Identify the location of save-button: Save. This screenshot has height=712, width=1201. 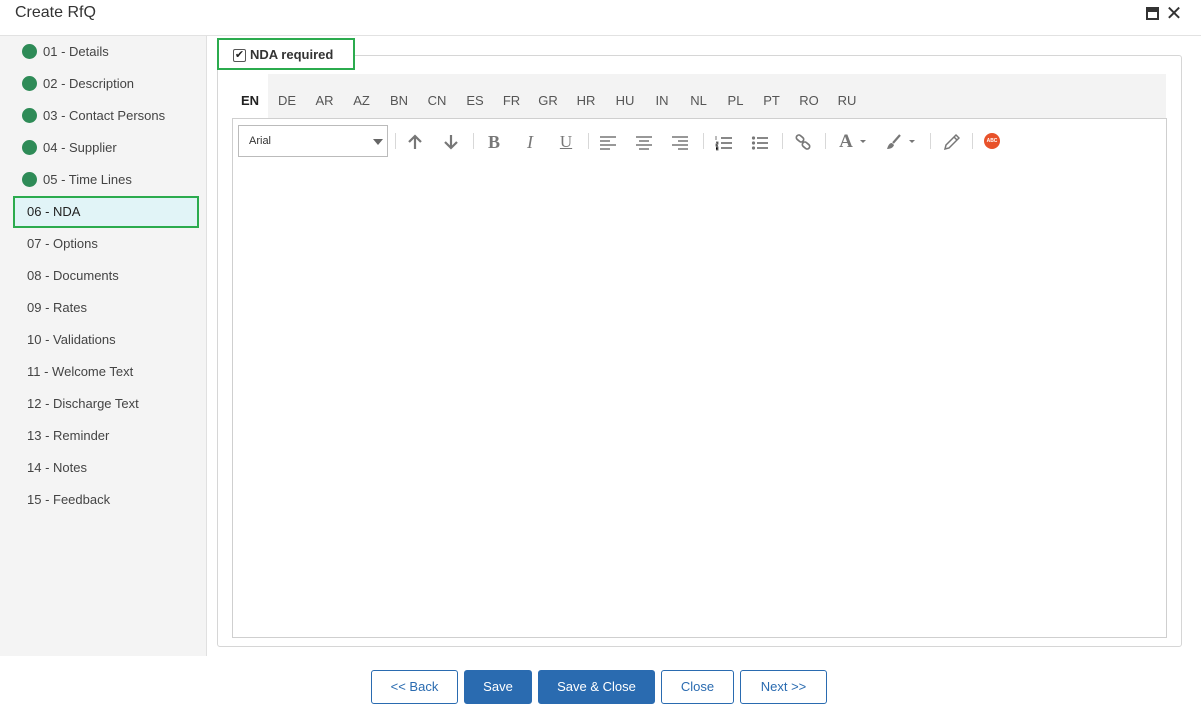
(498, 687).